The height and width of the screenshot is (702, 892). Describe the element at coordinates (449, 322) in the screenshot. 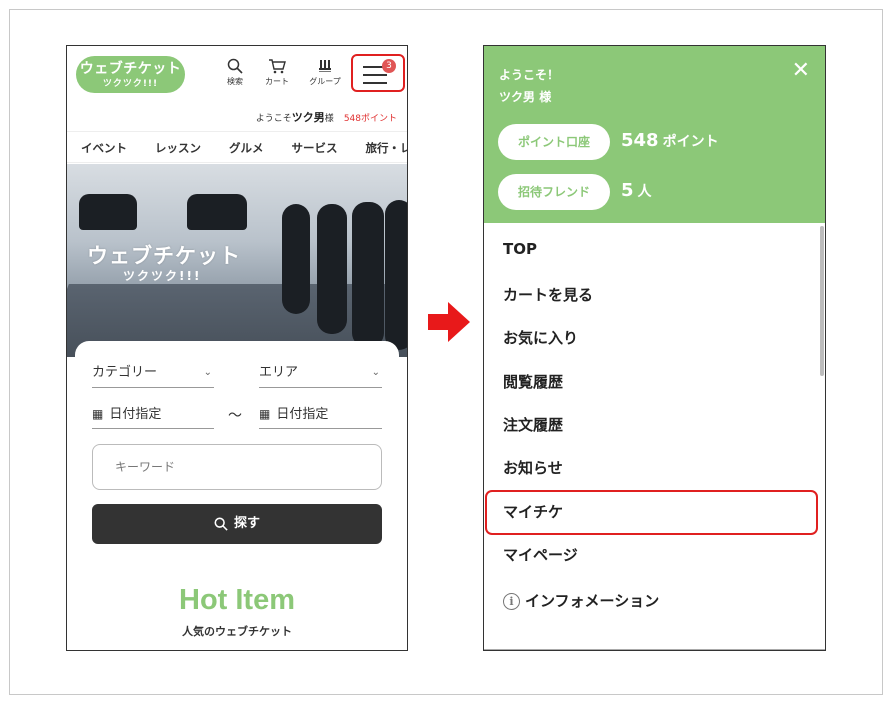

I see `arrow-right-icon` at that location.